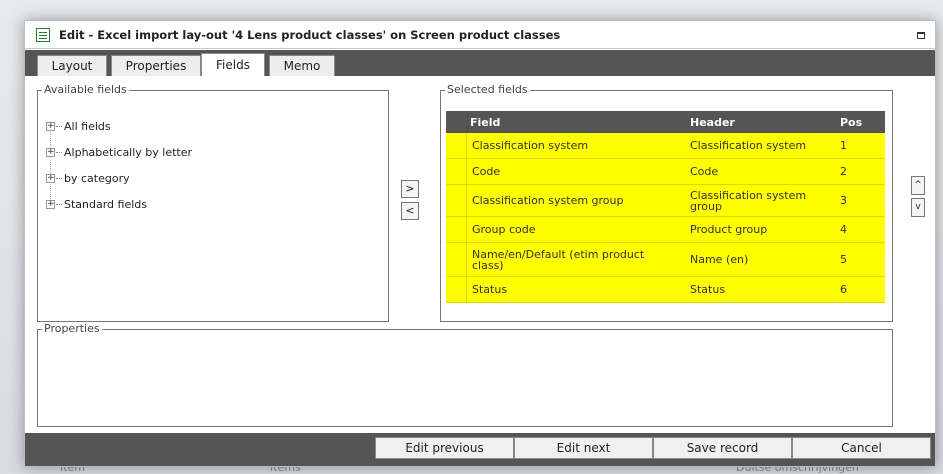 Image resolution: width=943 pixels, height=474 pixels. Describe the element at coordinates (719, 259) in the screenshot. I see `cell-header: Name (en)` at that location.